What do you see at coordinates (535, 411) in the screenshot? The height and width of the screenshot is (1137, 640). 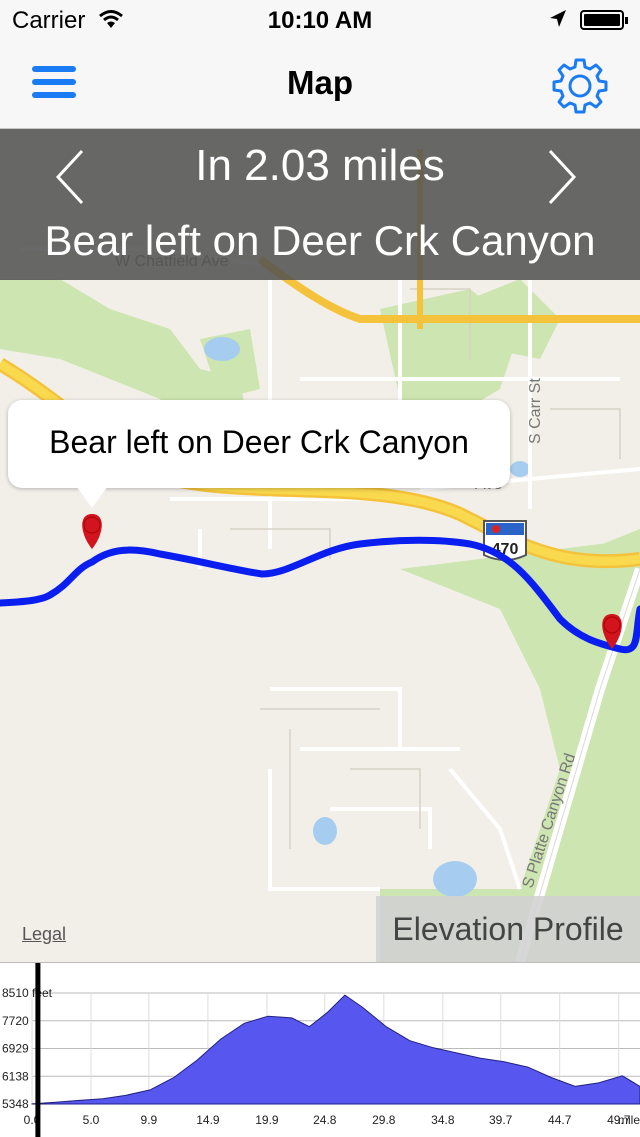 I see `svg-text: S Carr St` at bounding box center [535, 411].